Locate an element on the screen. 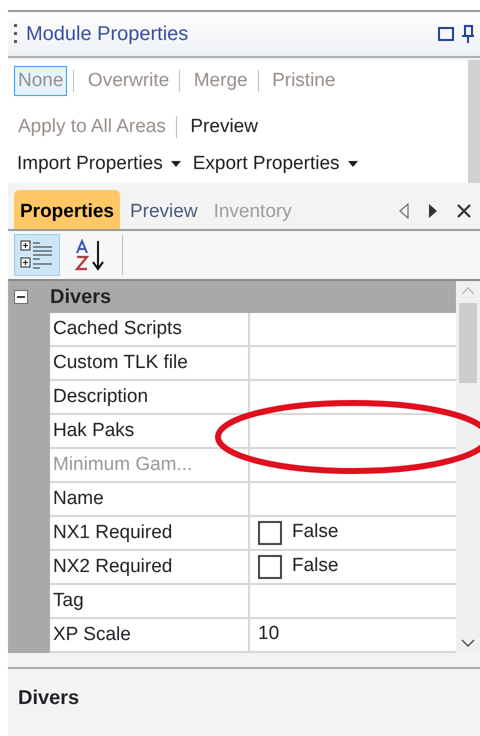 This screenshot has width=480, height=736. pin-icon is located at coordinates (468, 34).